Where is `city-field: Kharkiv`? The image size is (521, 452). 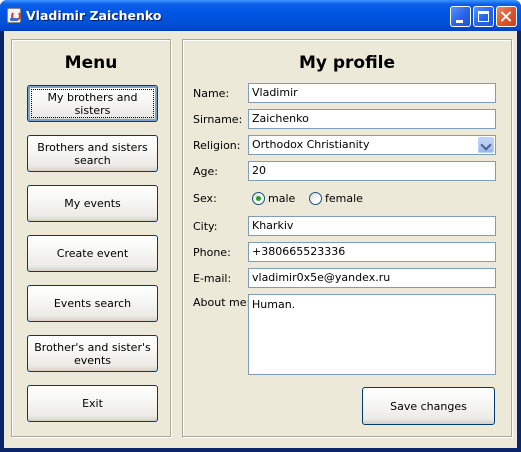
city-field: Kharkiv is located at coordinates (372, 226).